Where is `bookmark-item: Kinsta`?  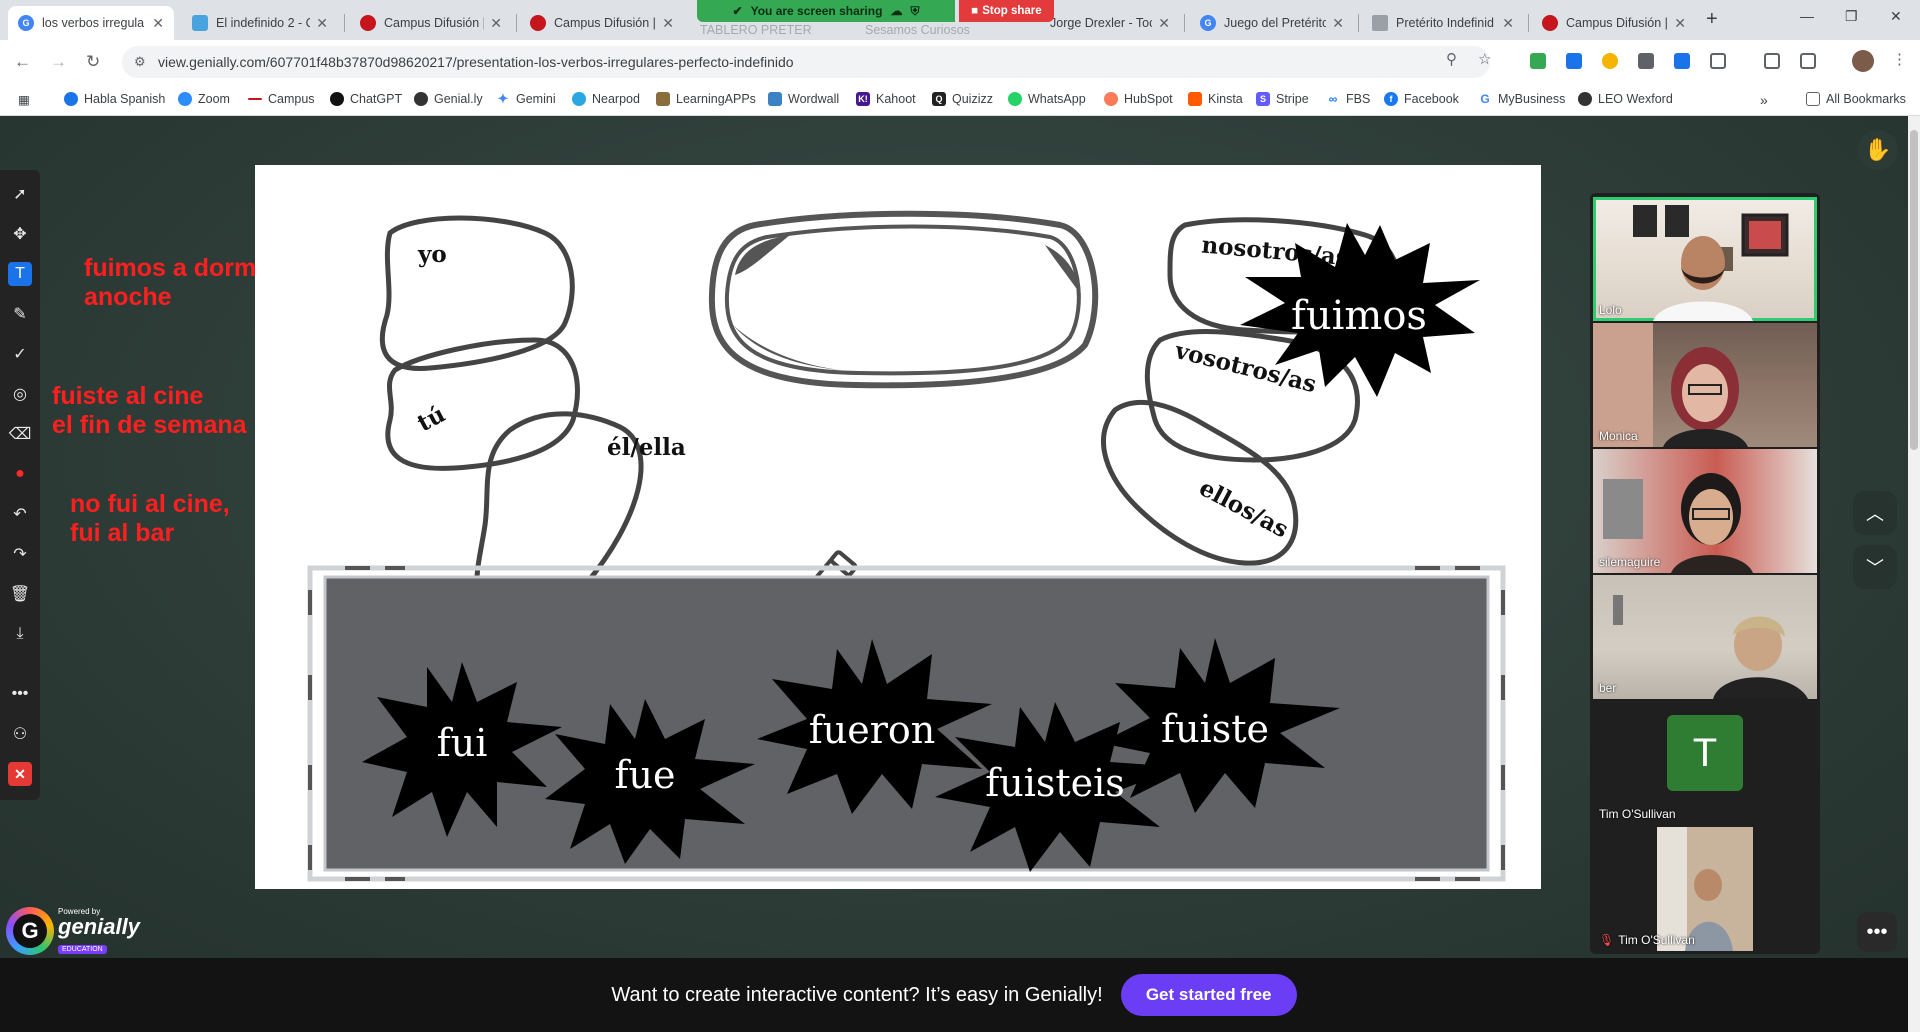
bookmark-item: Kinsta is located at coordinates (1215, 99).